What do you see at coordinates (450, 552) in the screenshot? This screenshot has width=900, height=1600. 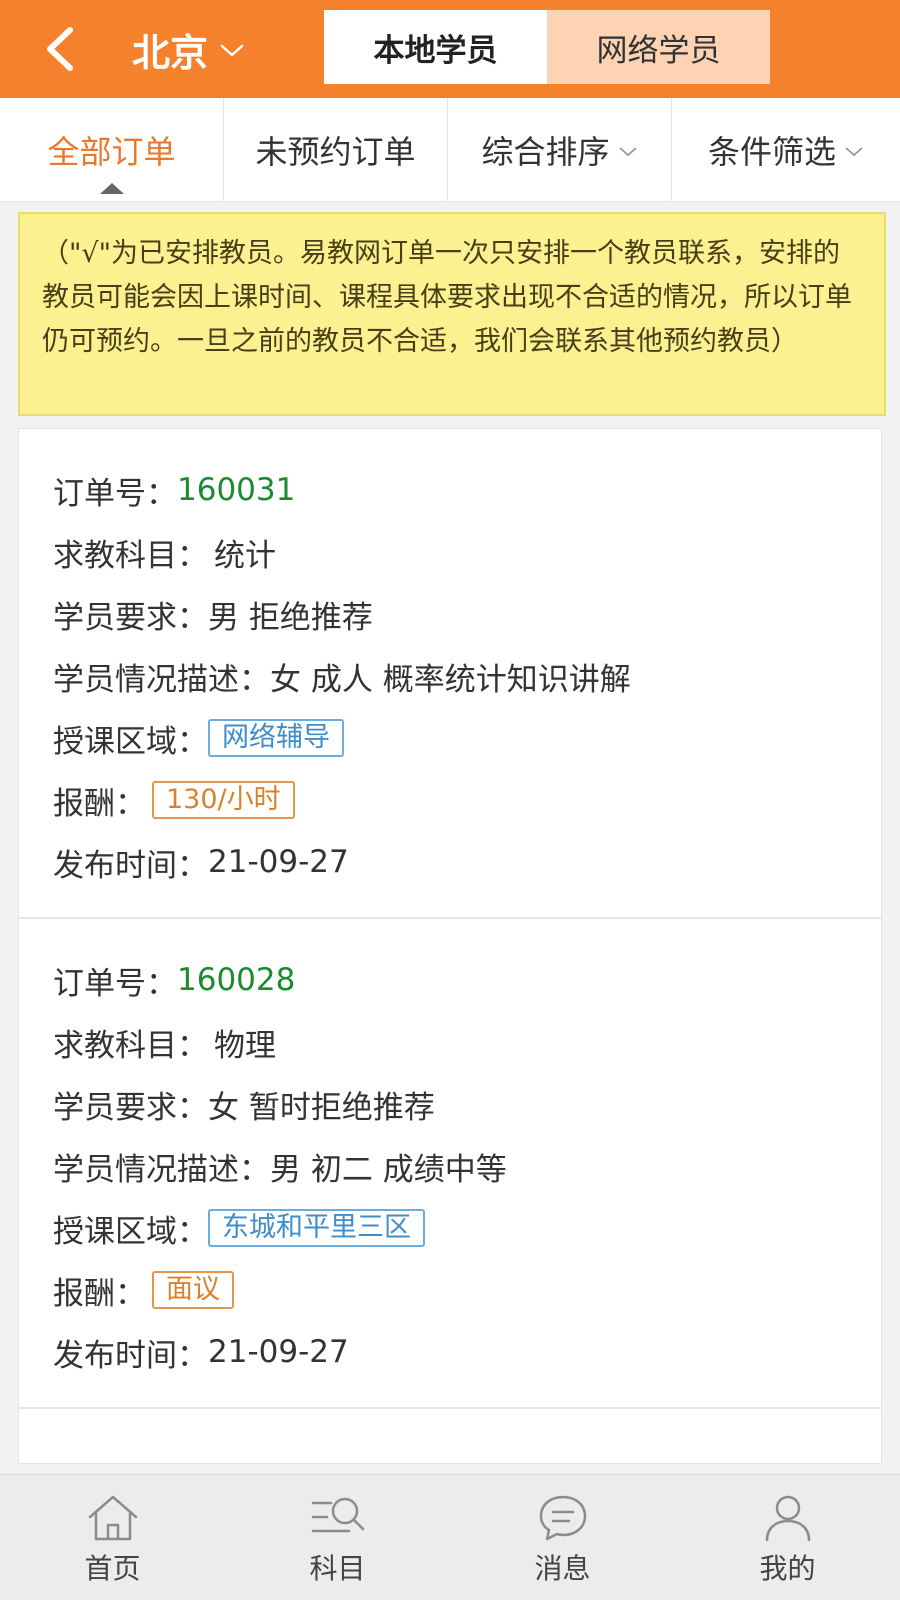 I see `subject-row: 求教科目： 统计` at bounding box center [450, 552].